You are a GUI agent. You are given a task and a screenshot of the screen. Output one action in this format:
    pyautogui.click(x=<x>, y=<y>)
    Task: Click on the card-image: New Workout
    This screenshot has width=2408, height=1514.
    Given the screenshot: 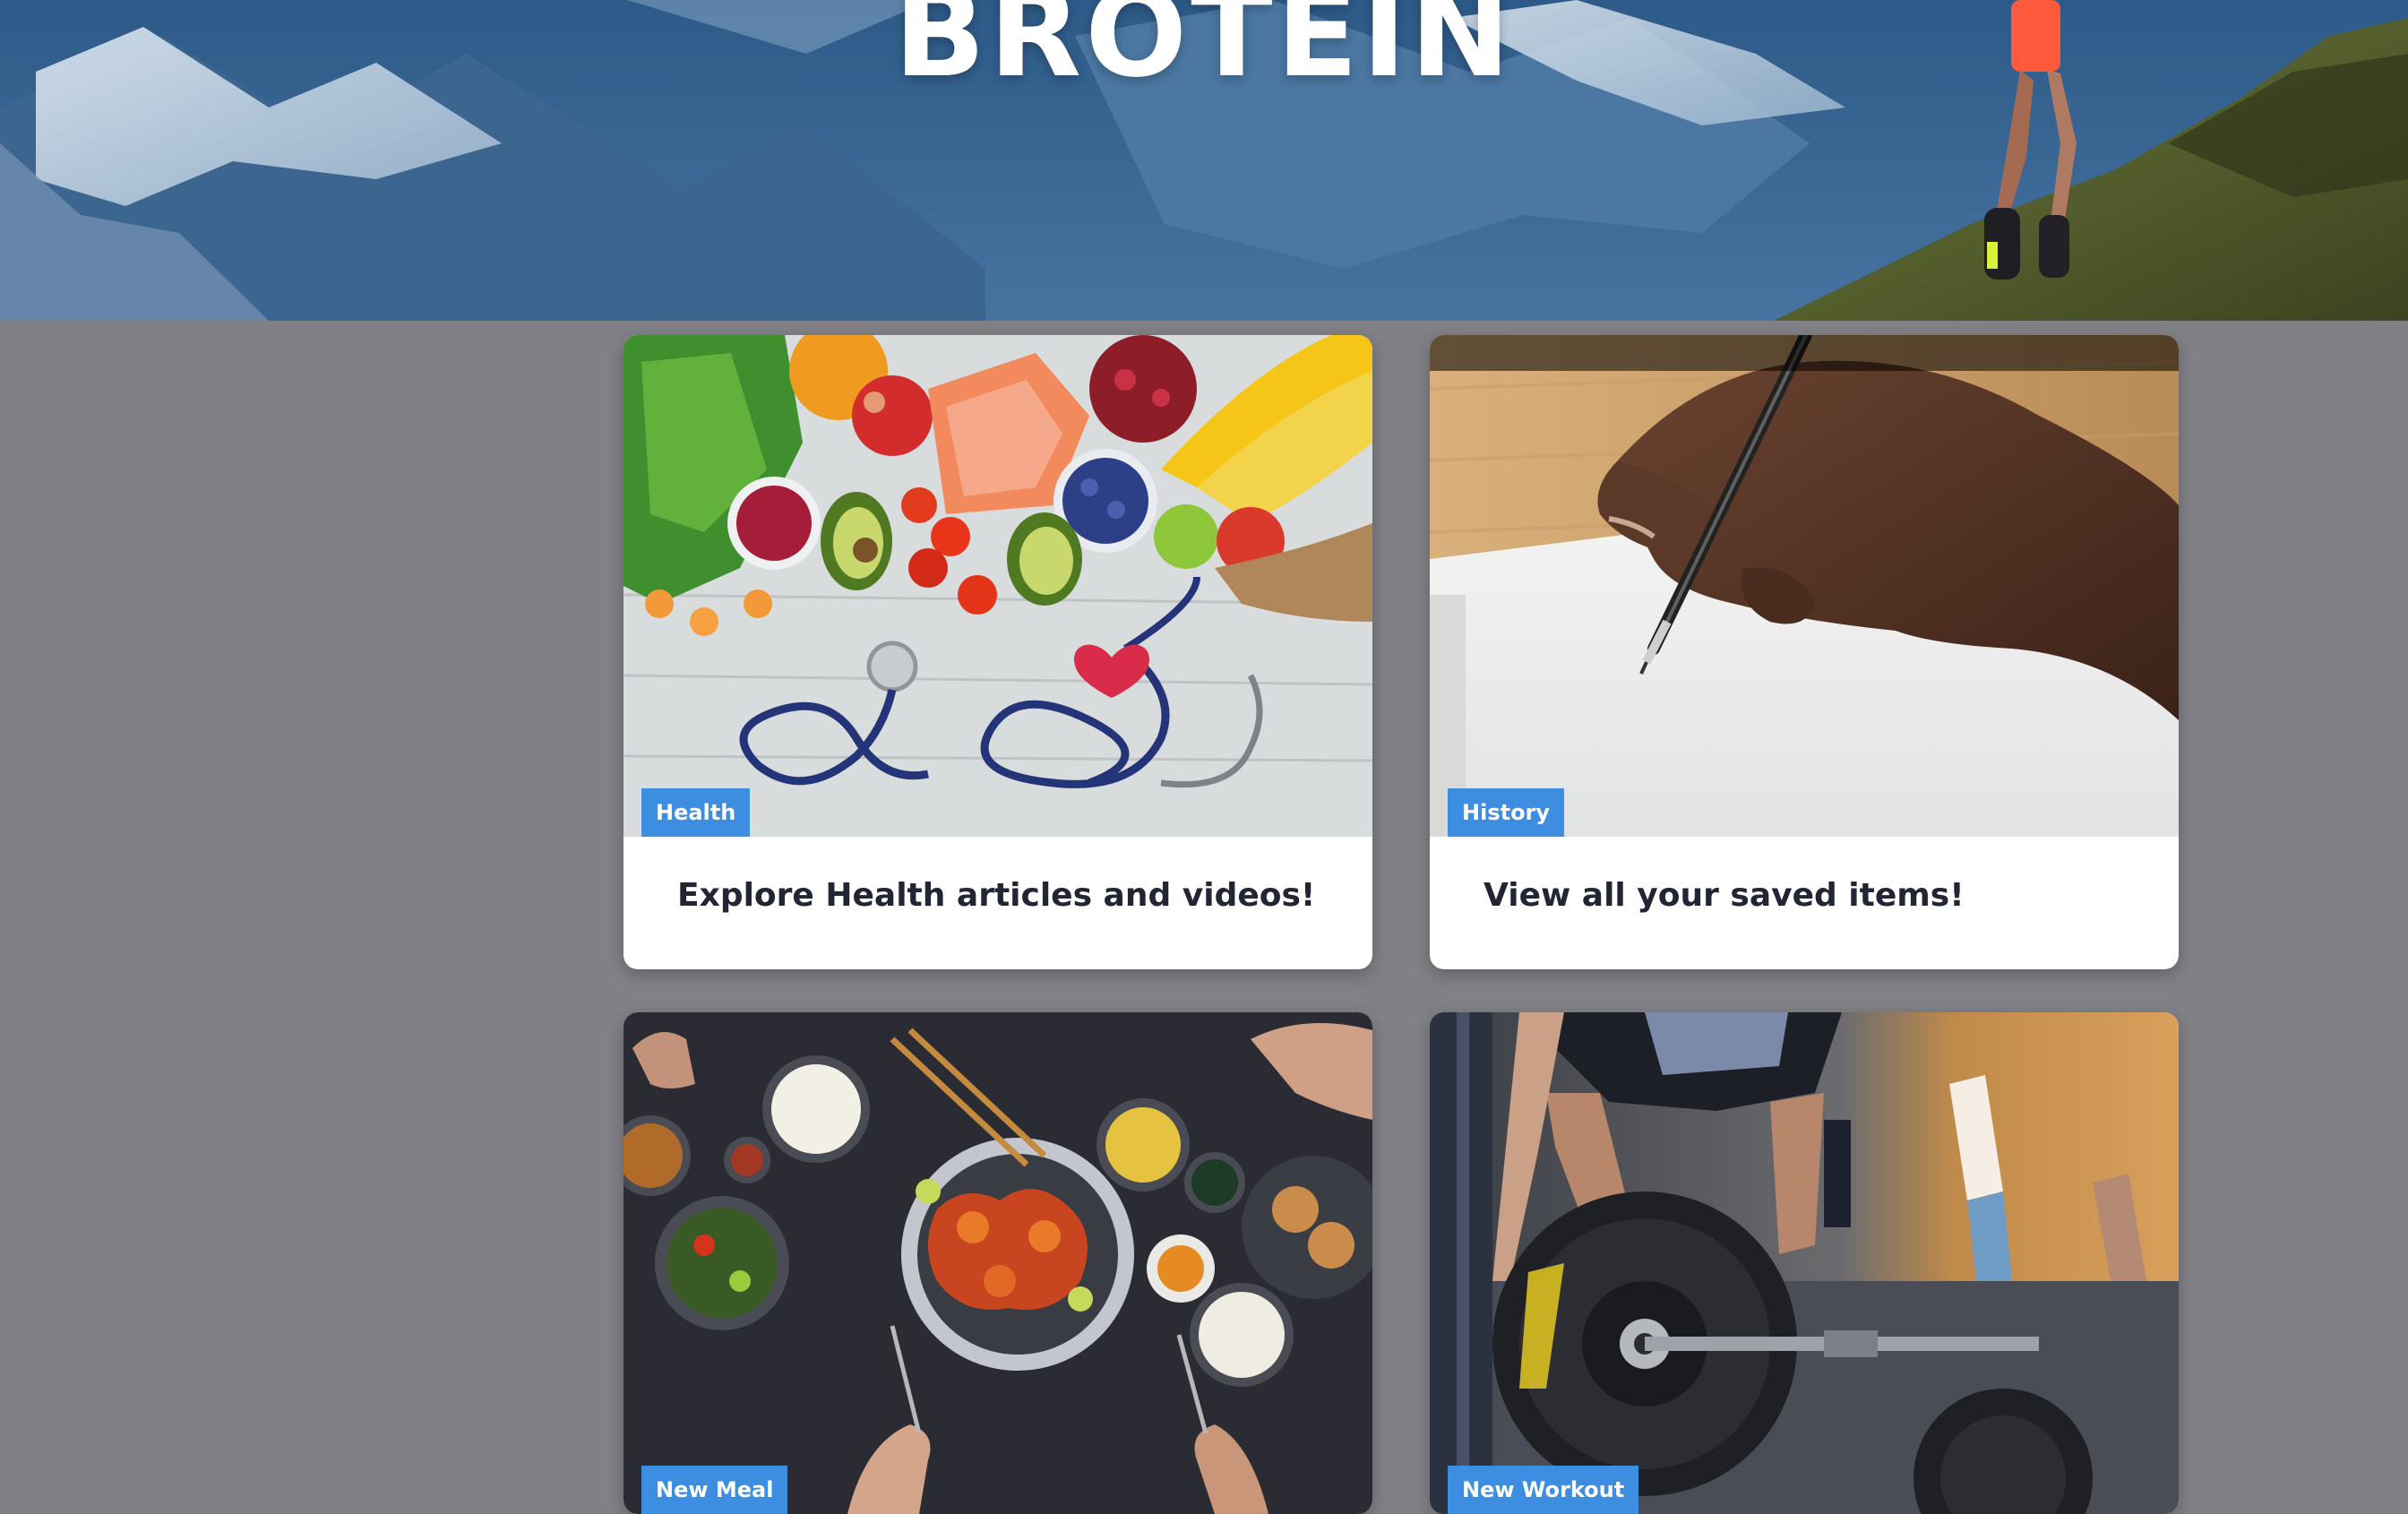 What is the action you would take?
    pyautogui.click(x=1804, y=1263)
    